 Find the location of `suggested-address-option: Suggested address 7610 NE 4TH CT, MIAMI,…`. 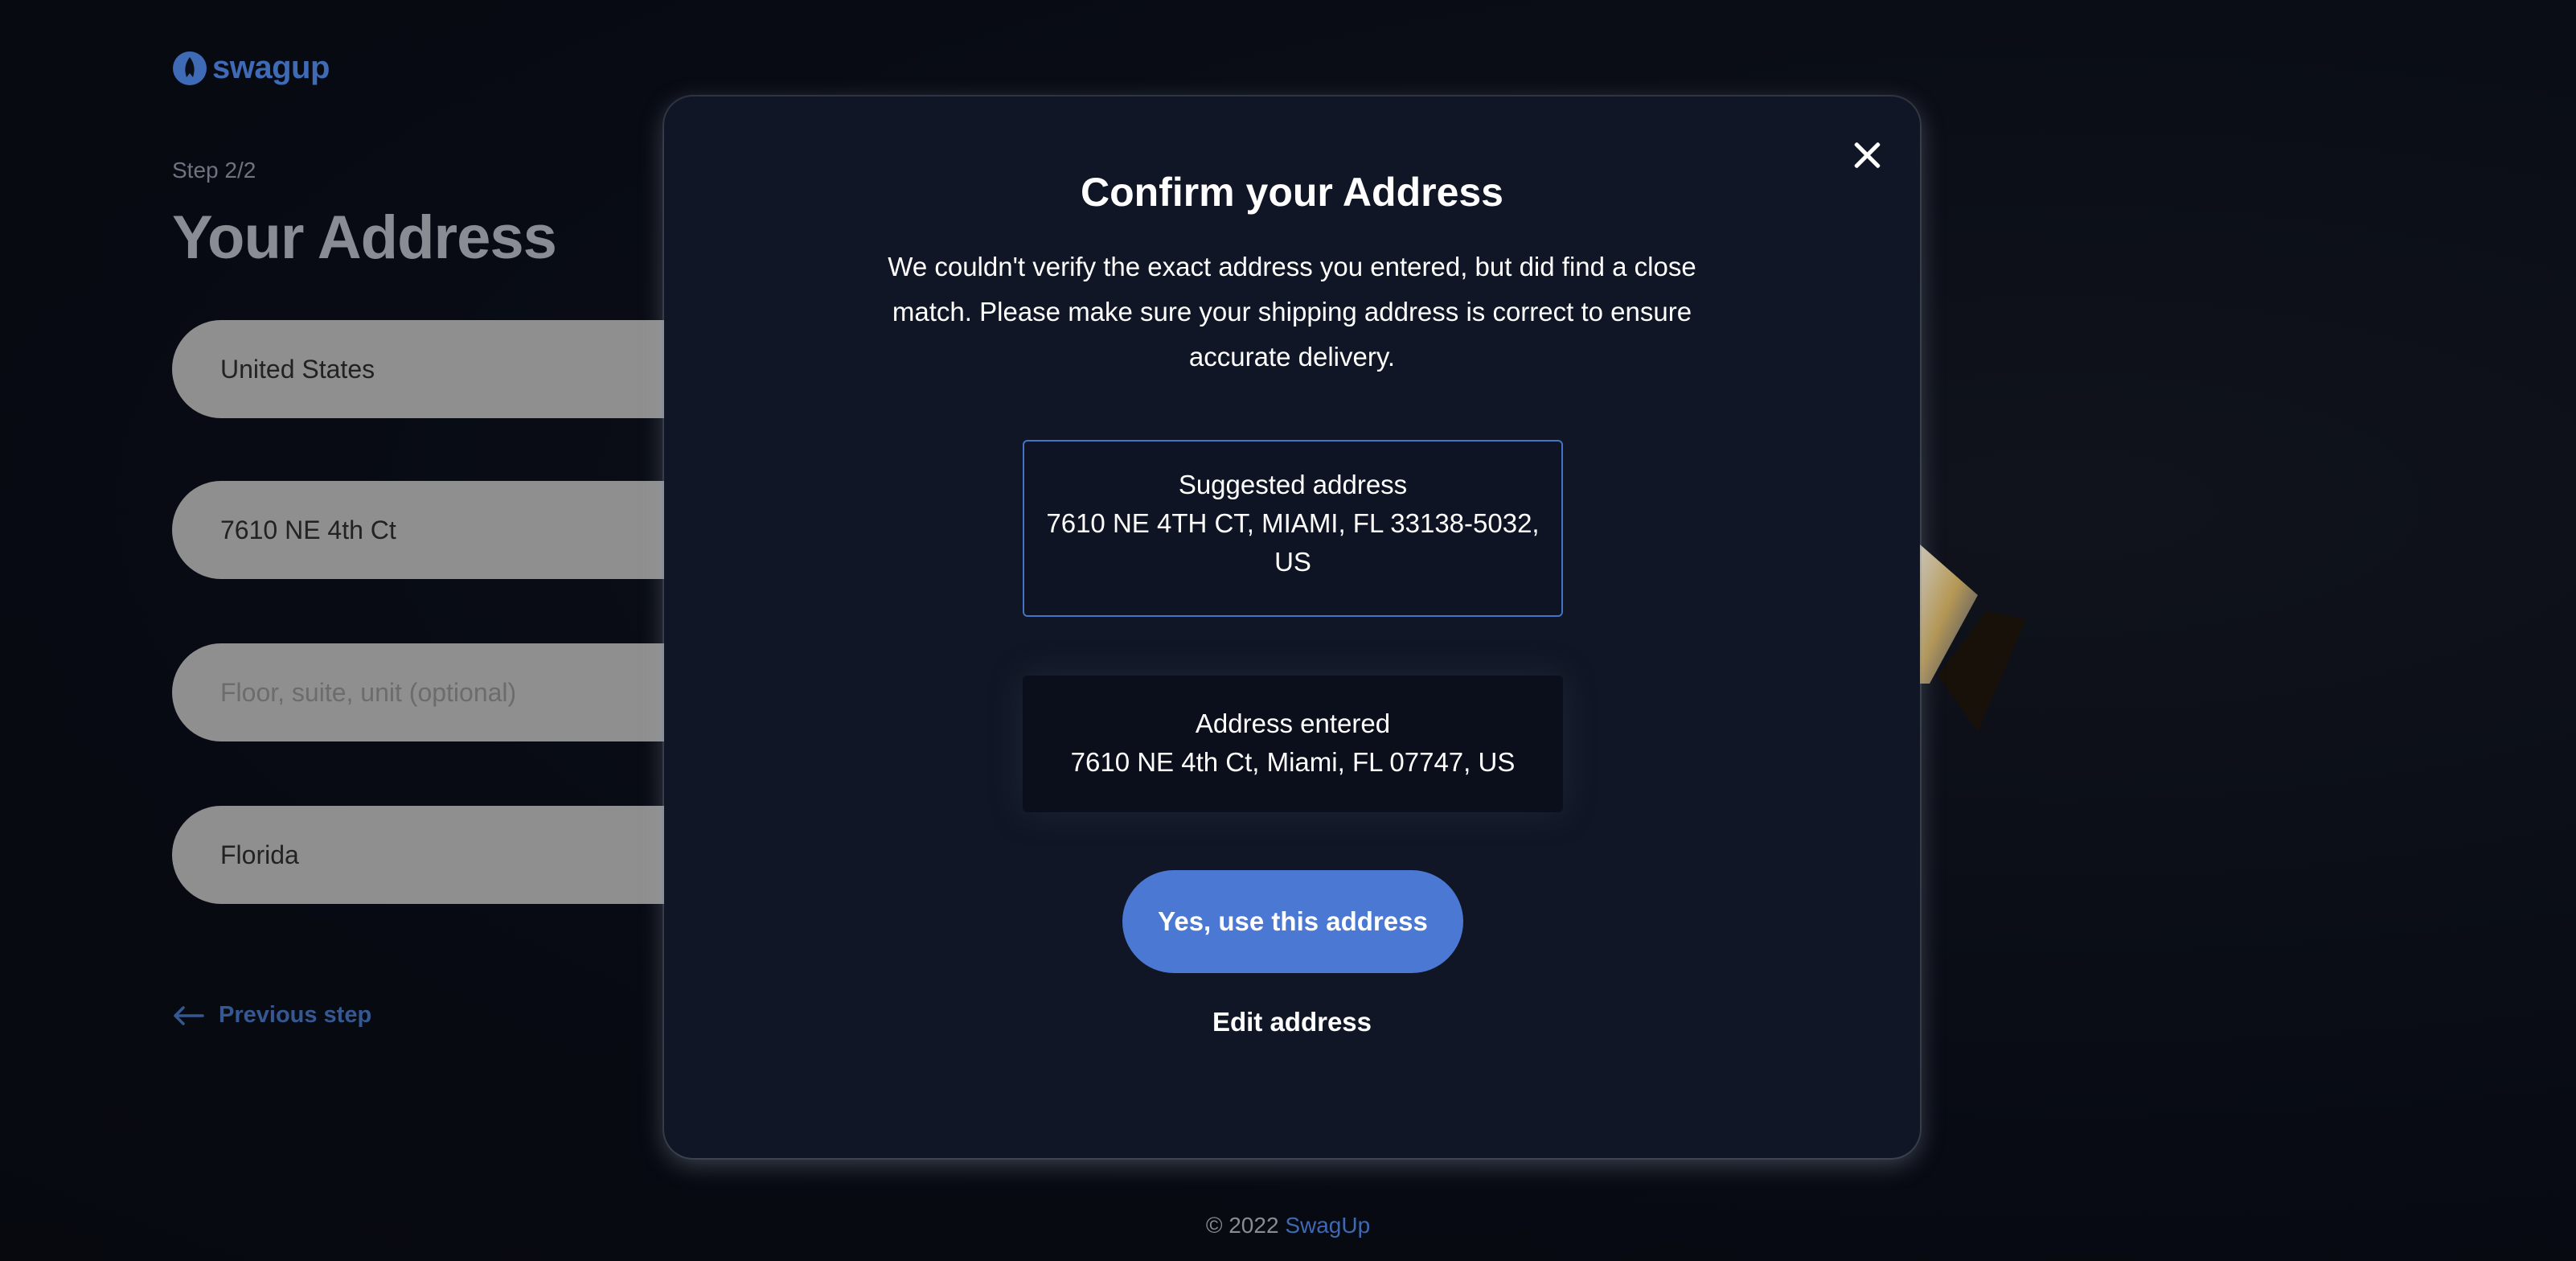

suggested-address-option: Suggested address 7610 NE 4TH CT, MIAMI,… is located at coordinates (1293, 528).